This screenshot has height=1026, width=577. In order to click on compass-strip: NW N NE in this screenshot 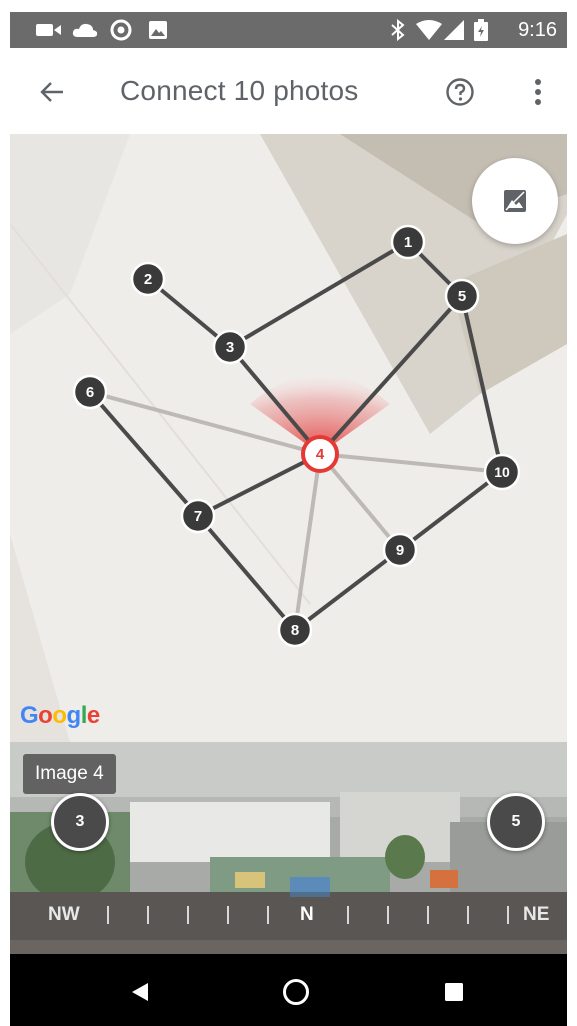, I will do `click(288, 916)`.